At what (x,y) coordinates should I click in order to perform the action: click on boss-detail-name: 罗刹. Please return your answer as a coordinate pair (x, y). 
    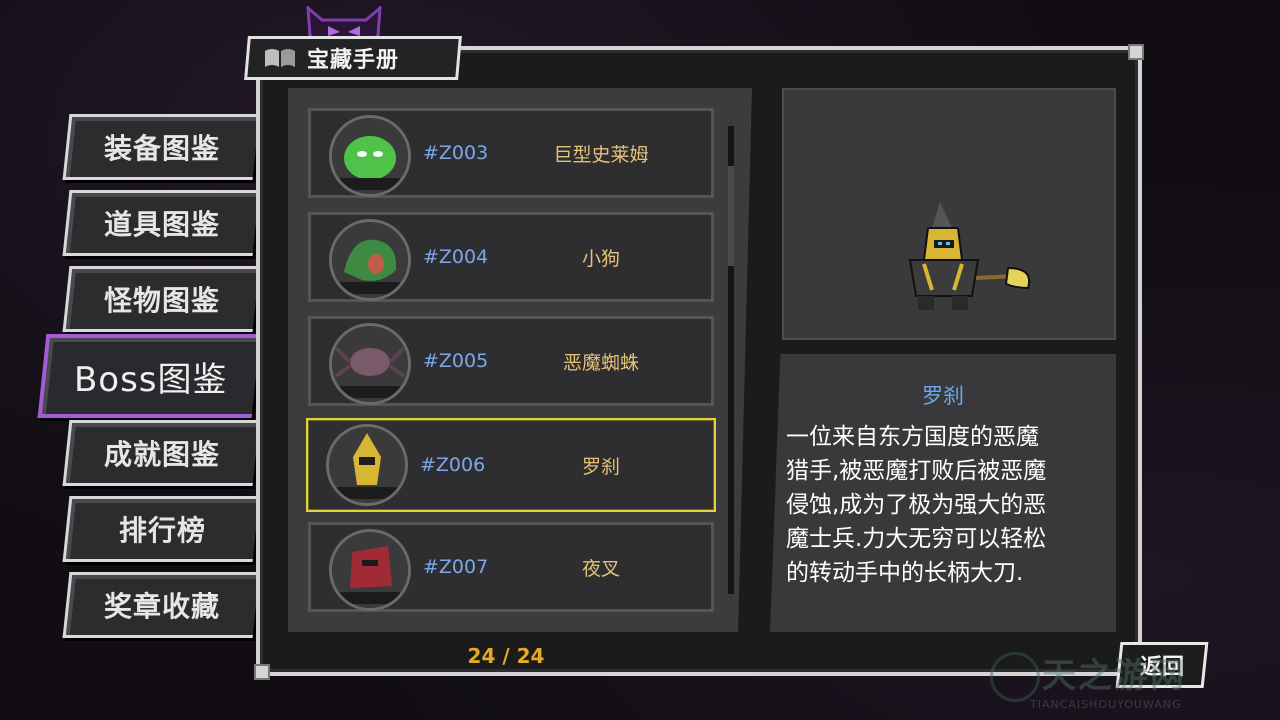
    Looking at the image, I should click on (943, 396).